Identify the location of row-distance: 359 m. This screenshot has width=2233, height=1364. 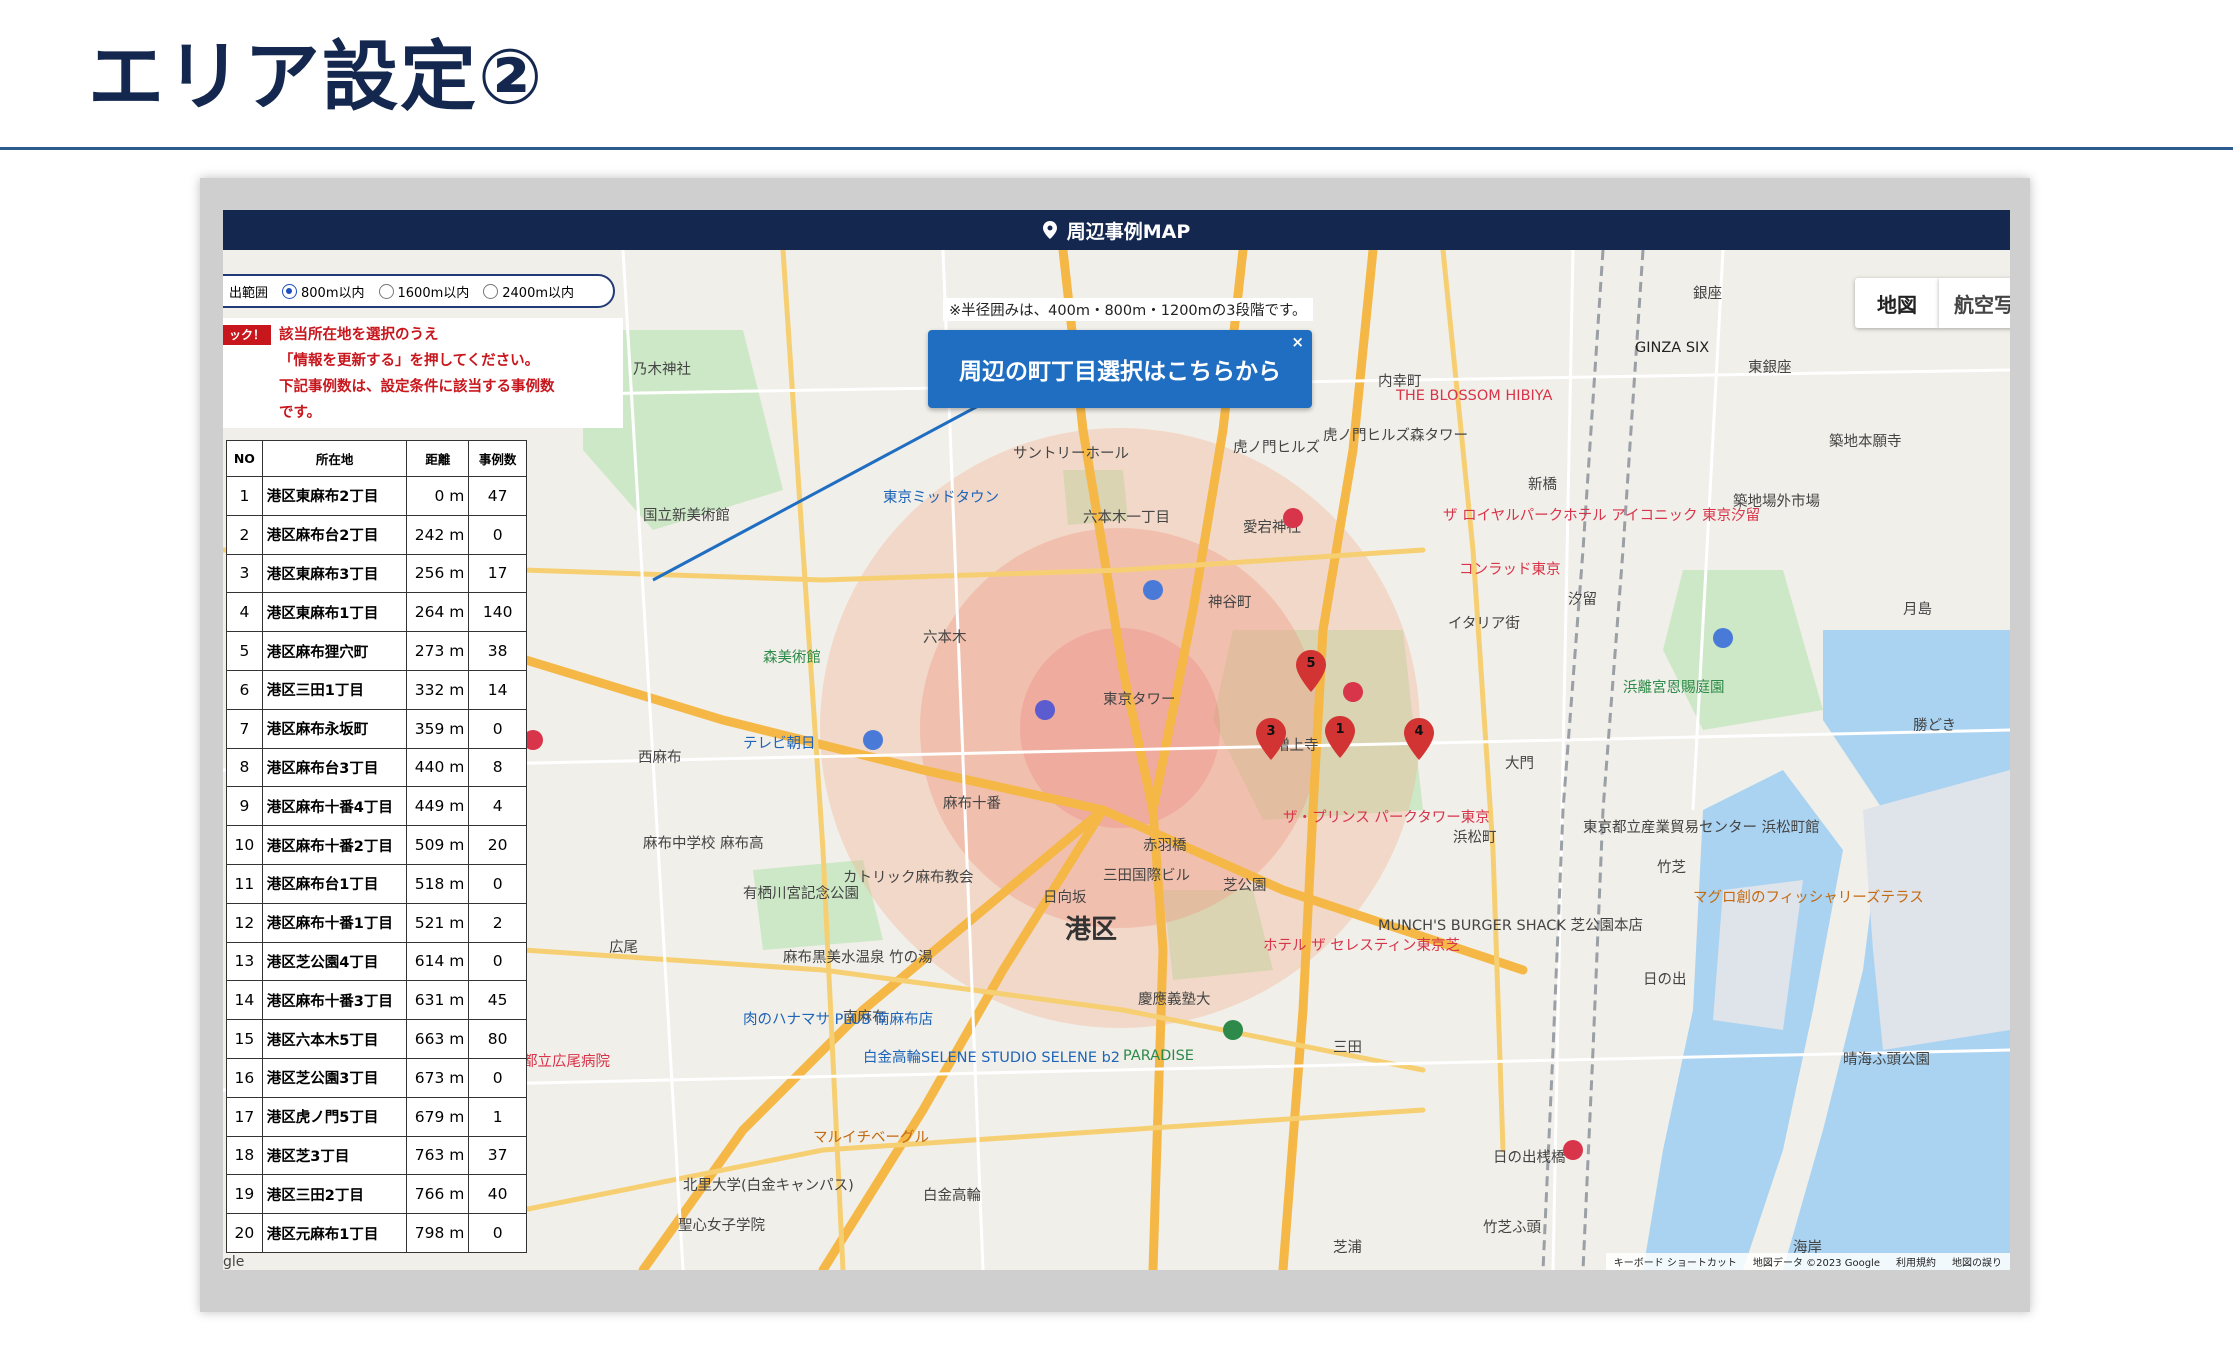
(438, 728).